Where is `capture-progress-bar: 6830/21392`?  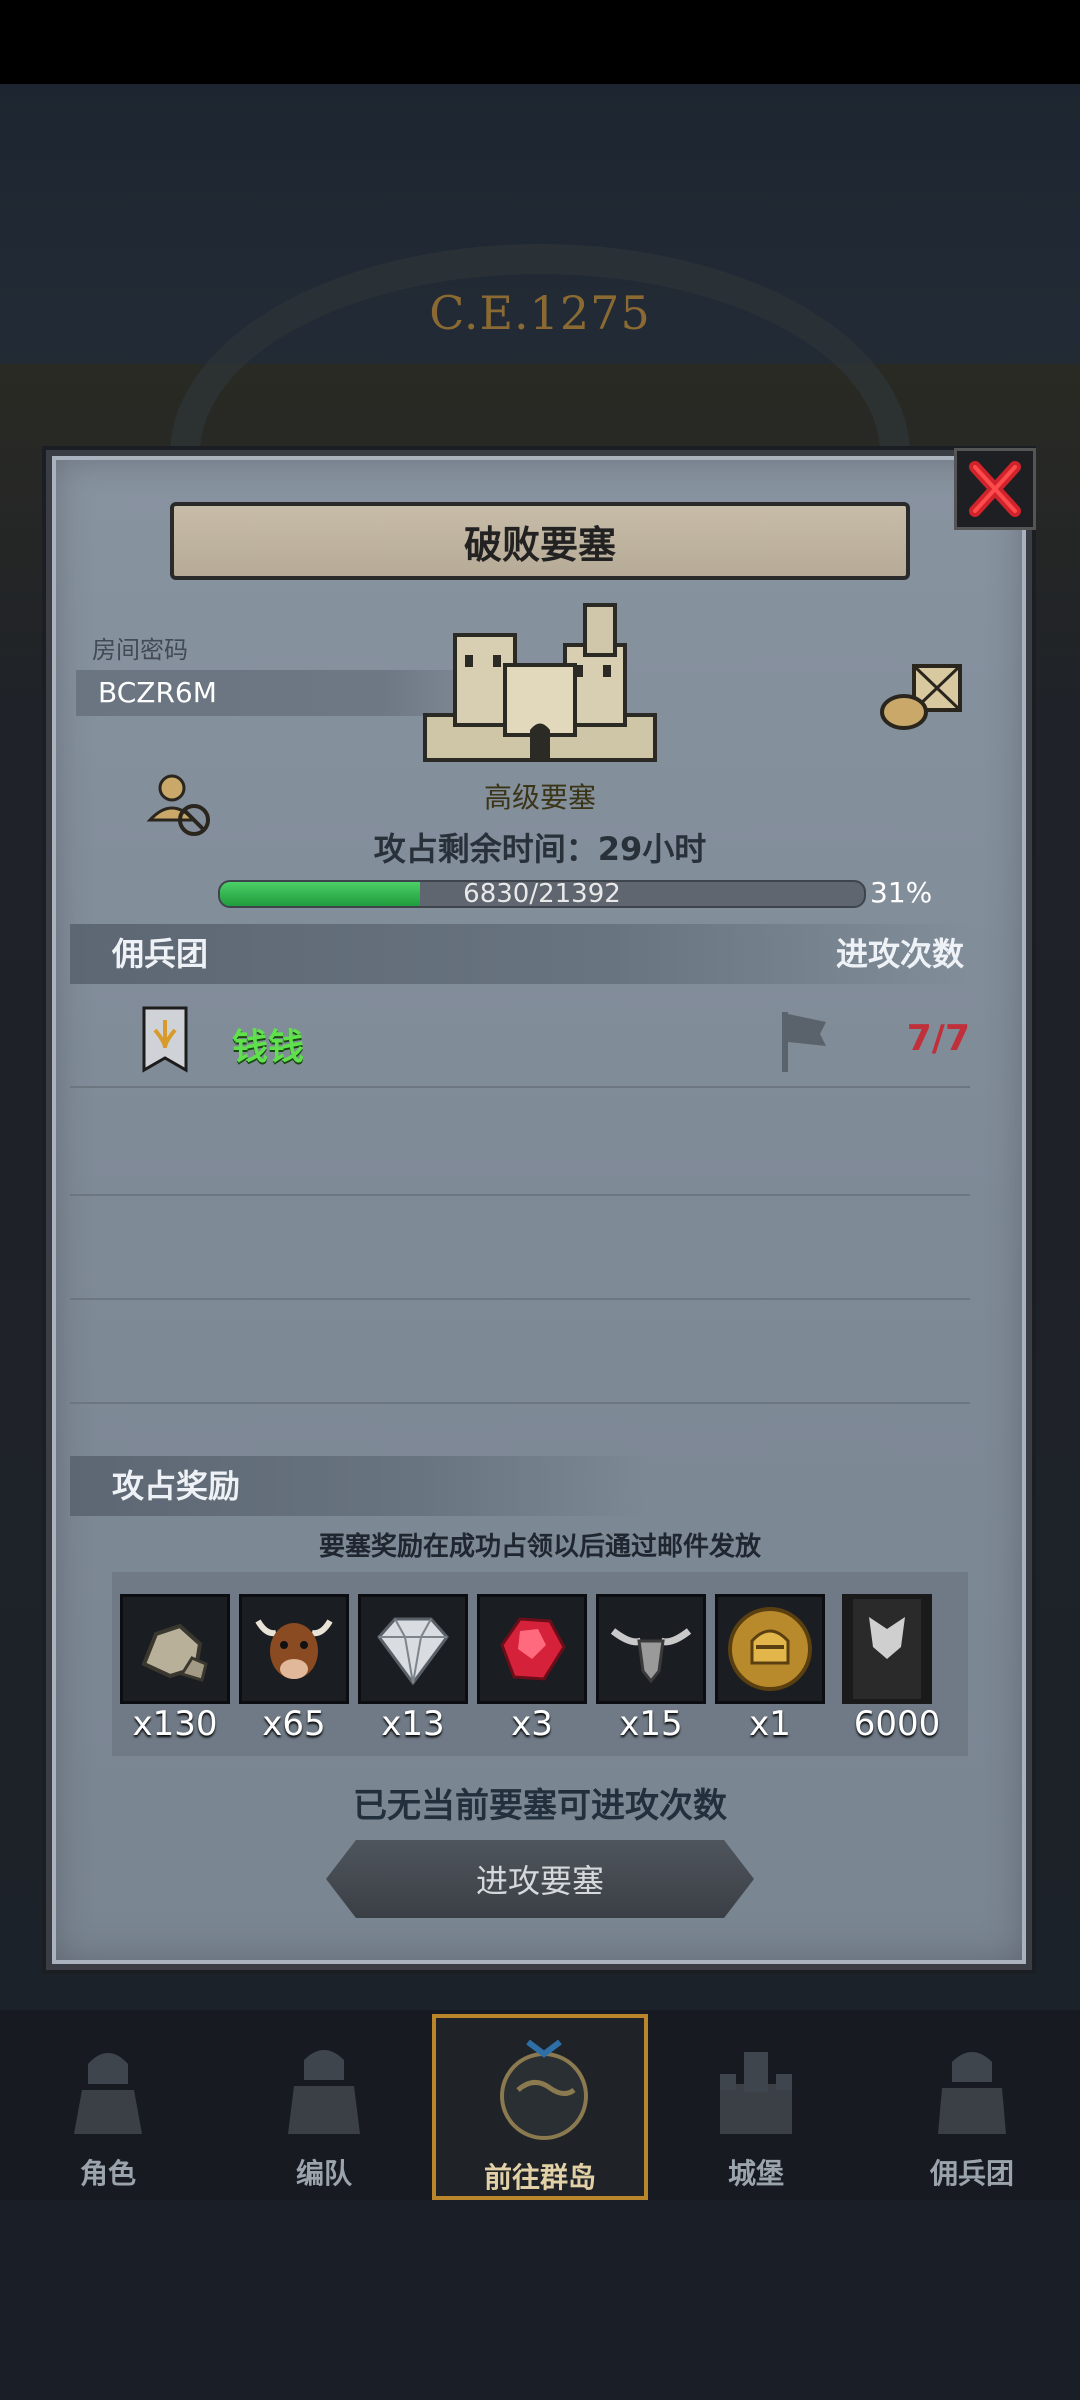
capture-progress-bar: 6830/21392 is located at coordinates (542, 894).